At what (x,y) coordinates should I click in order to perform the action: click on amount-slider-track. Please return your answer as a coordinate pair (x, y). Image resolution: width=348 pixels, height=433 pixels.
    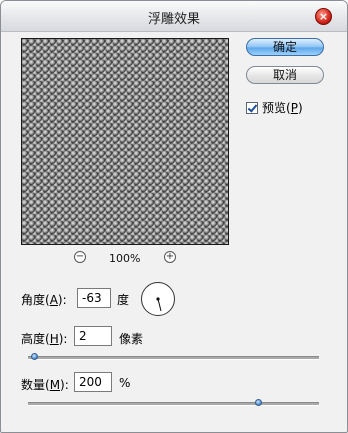
    Looking at the image, I should click on (173, 404).